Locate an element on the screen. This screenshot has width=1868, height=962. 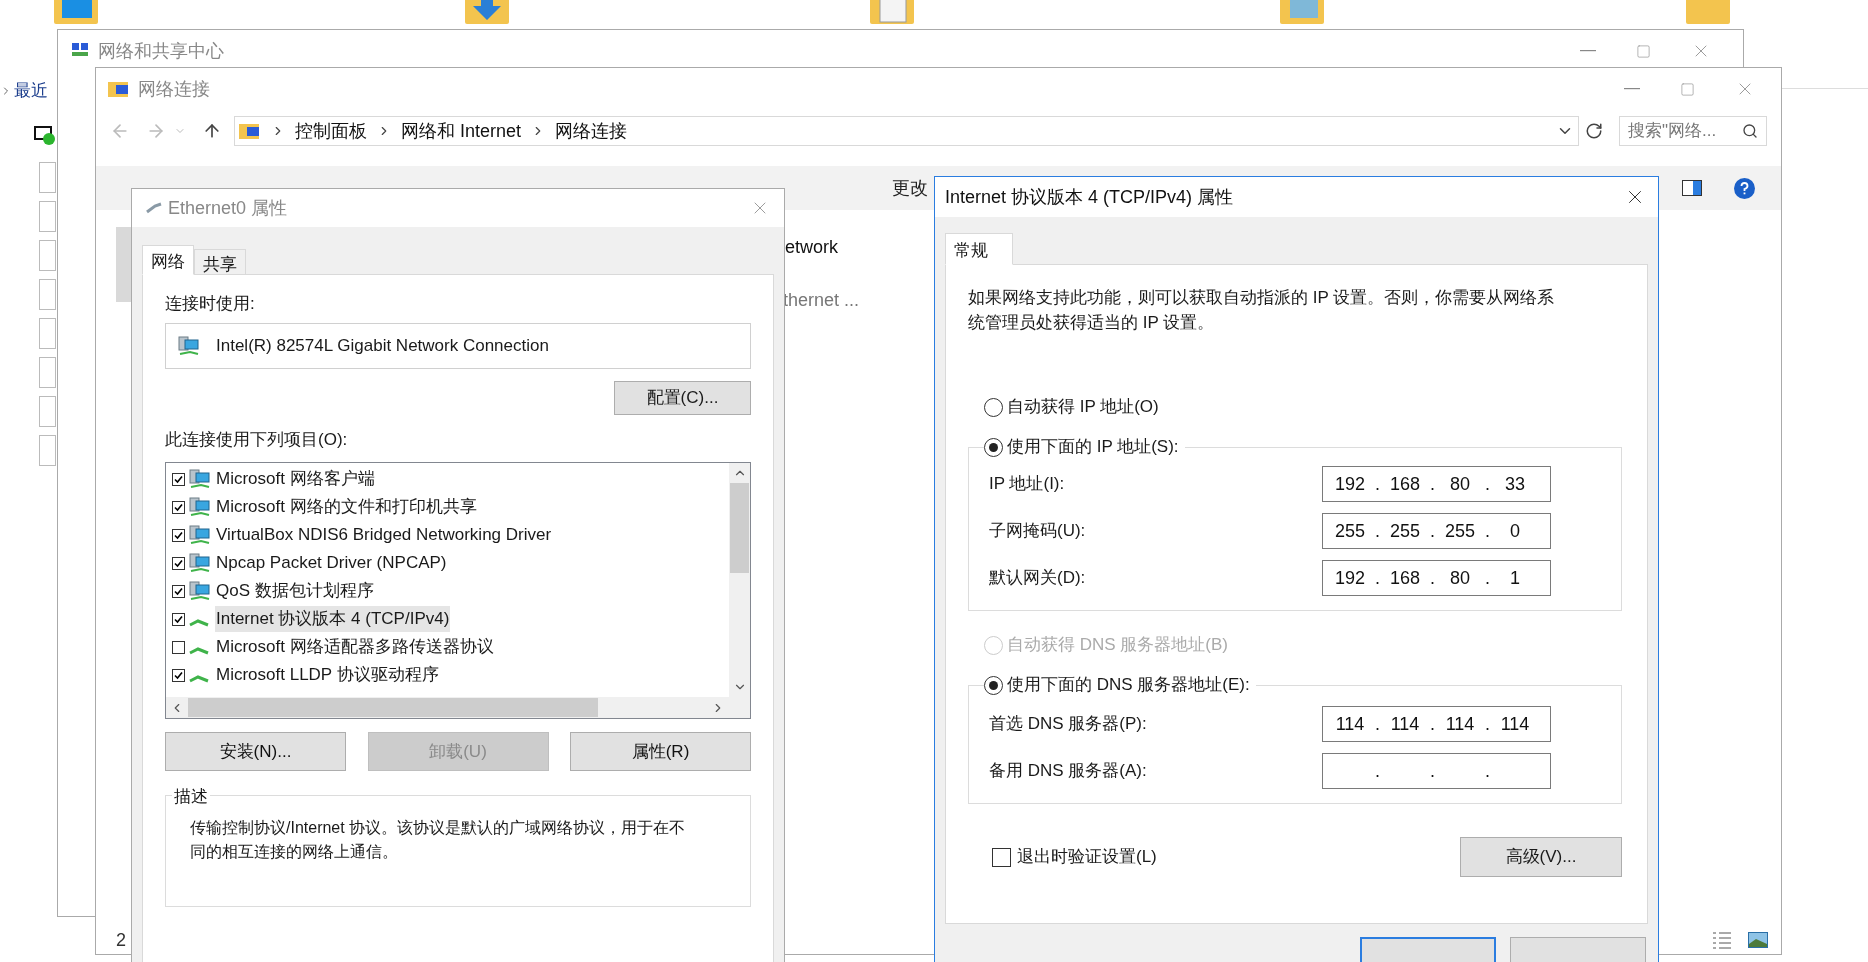
breadcrumb-item: 控制面板 is located at coordinates (331, 131).